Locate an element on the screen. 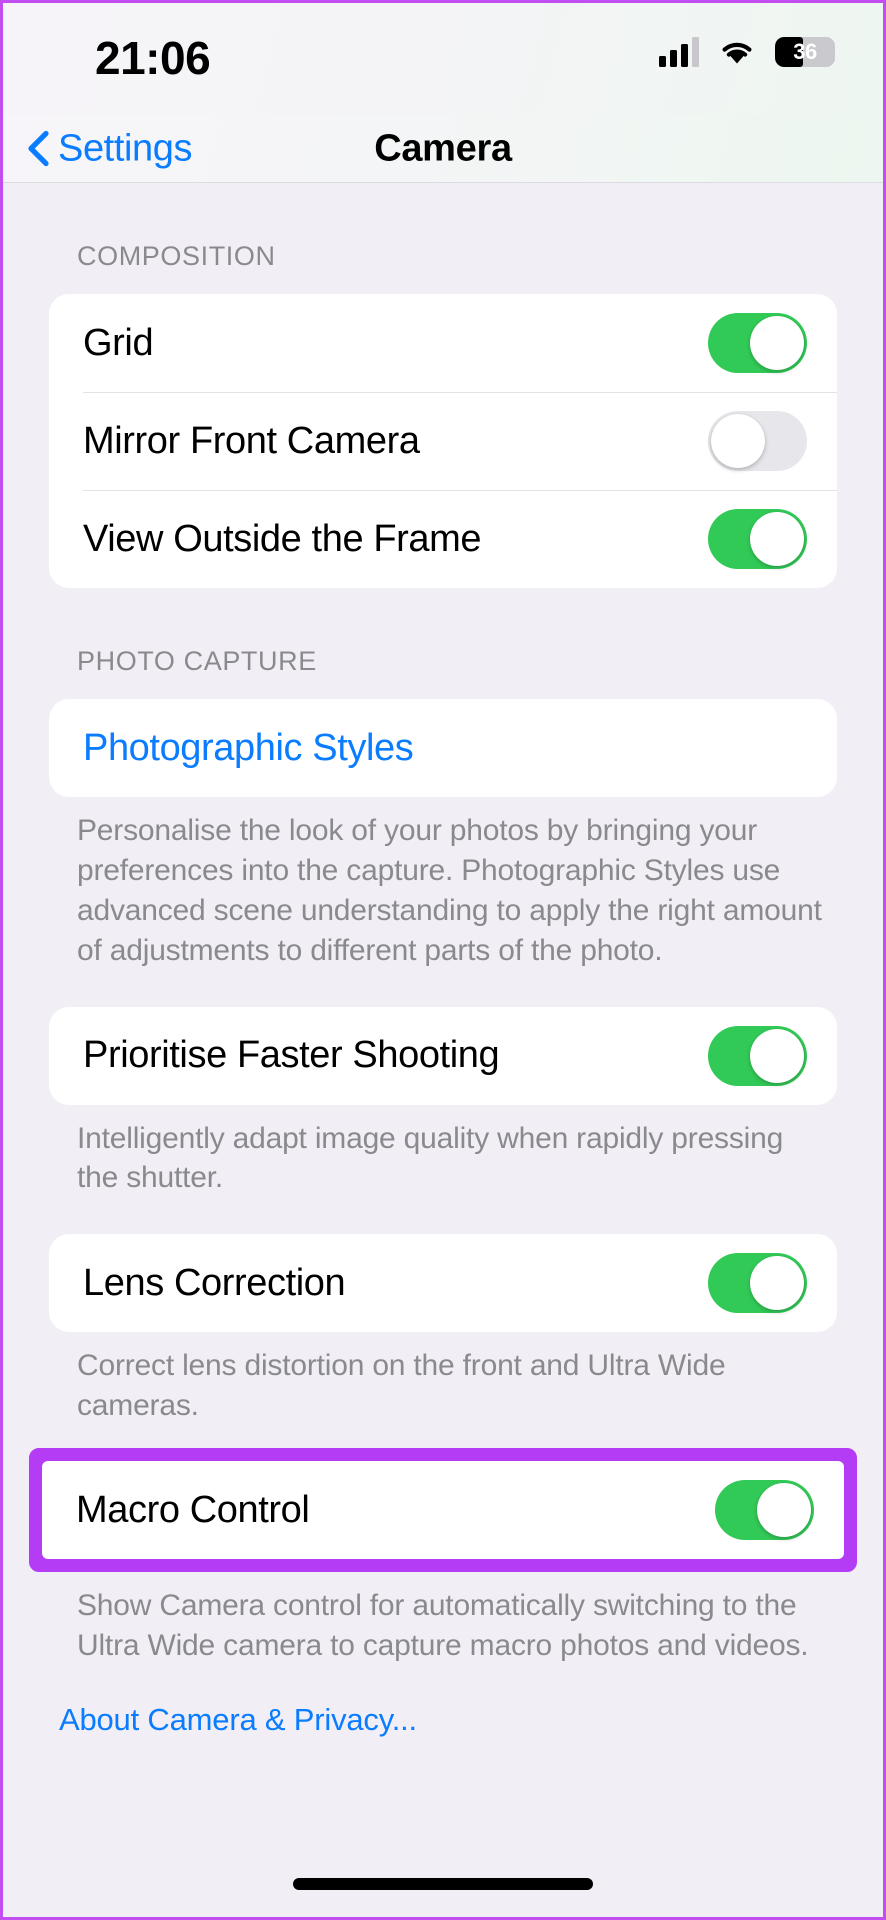 The height and width of the screenshot is (1920, 886). row-macro-control: Macro Control is located at coordinates (443, 1510).